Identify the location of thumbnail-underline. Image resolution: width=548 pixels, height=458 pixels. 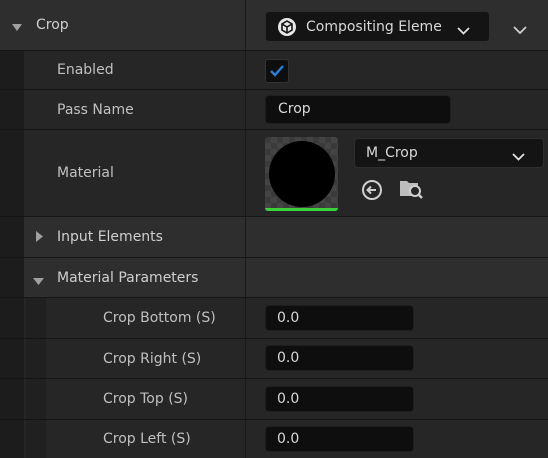
(301, 209).